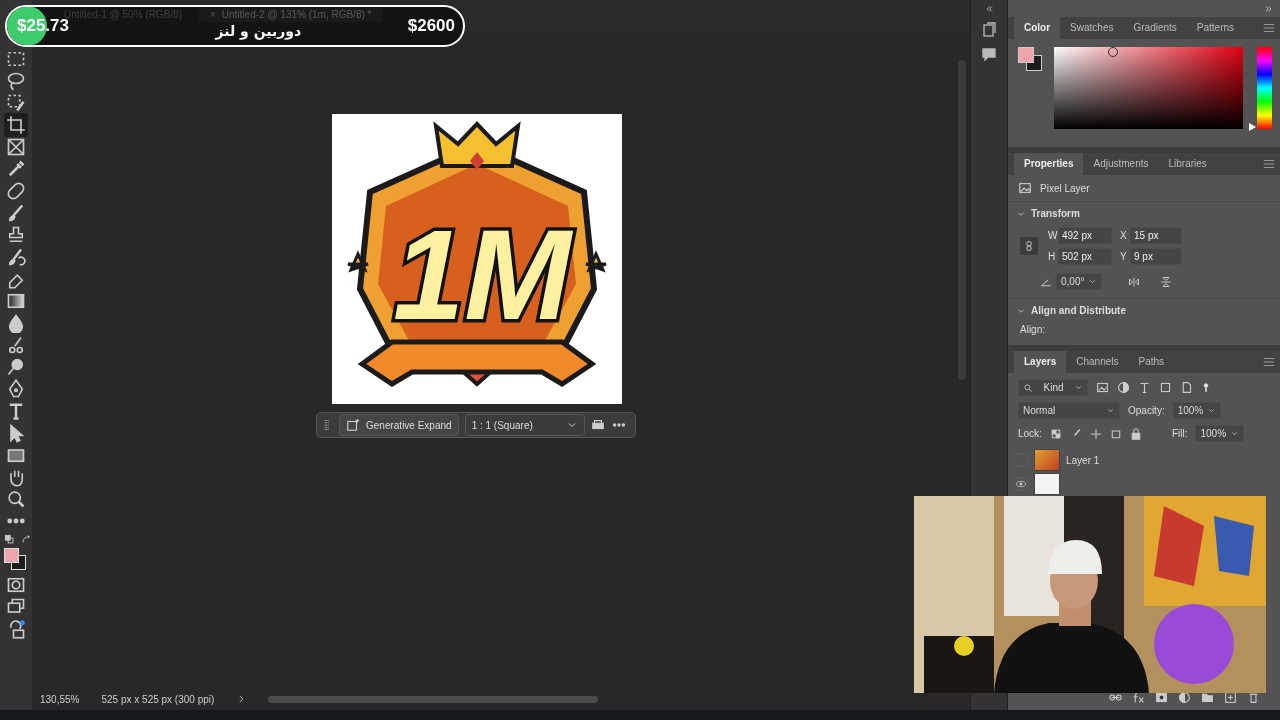 The image size is (1280, 720). What do you see at coordinates (1085, 256) in the screenshot?
I see `input-field: 502 px` at bounding box center [1085, 256].